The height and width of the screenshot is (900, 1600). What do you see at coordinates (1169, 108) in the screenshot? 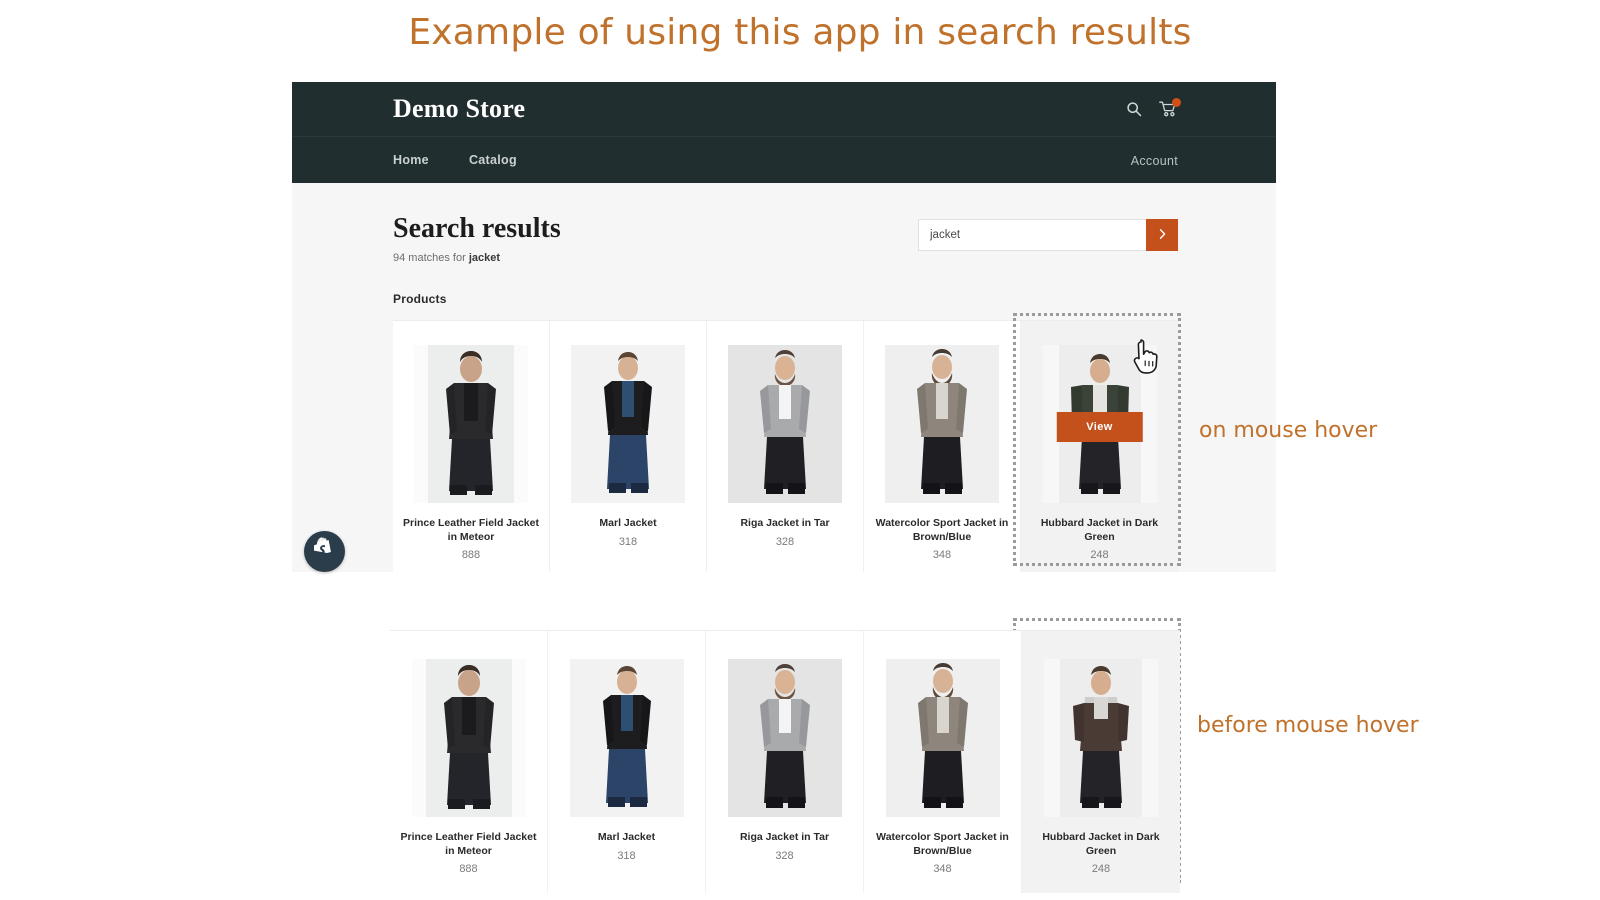
I see `cart-icon` at bounding box center [1169, 108].